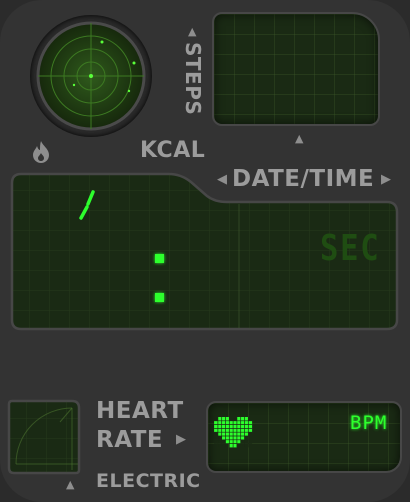  I want to click on kcal-label: KCAL, so click(173, 150).